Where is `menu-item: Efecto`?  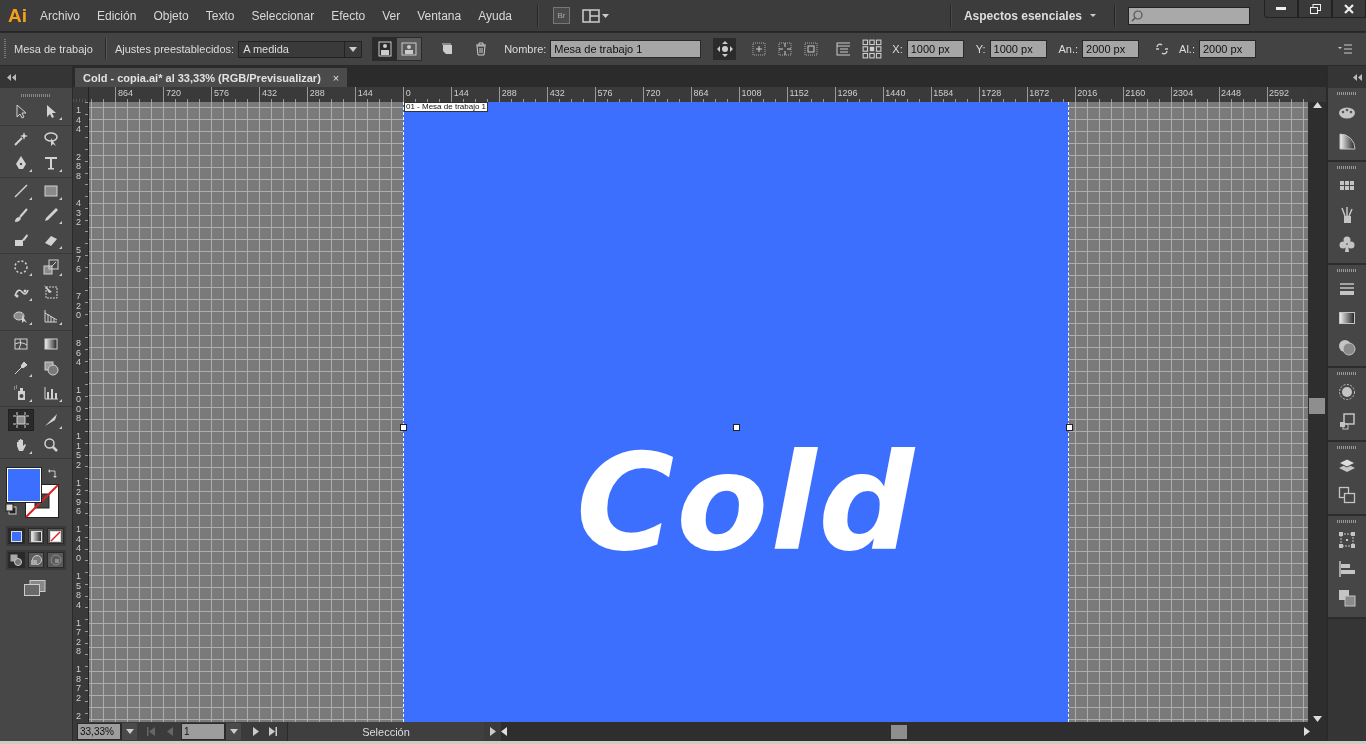
menu-item: Efecto is located at coordinates (348, 15).